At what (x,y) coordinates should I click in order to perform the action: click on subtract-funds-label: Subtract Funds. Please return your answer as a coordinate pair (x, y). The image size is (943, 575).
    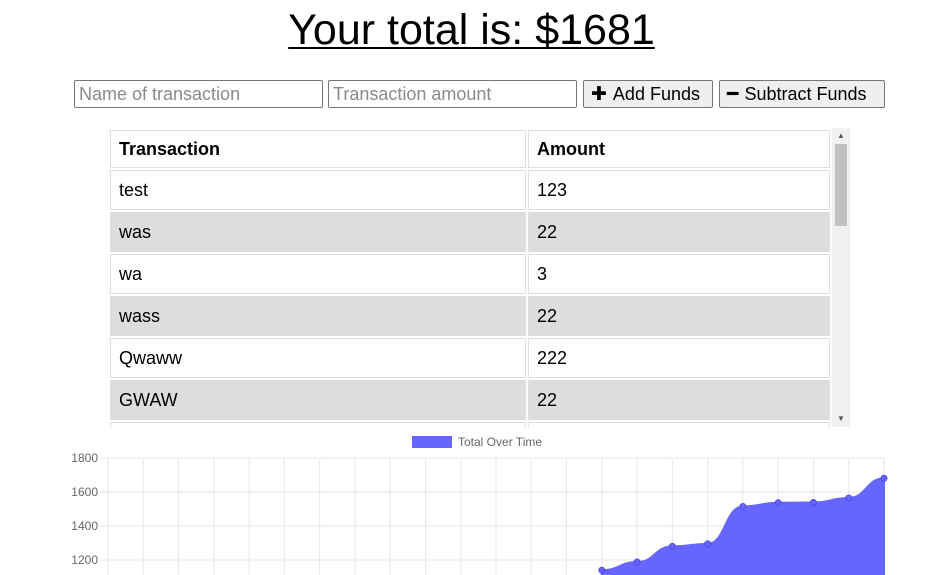
    Looking at the image, I should click on (805, 93).